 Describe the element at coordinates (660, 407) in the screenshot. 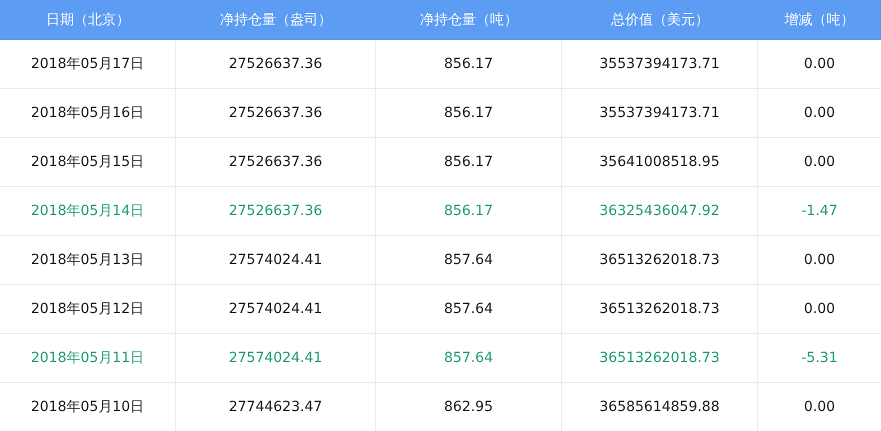

I see `table-cell: 36585614859.88` at that location.